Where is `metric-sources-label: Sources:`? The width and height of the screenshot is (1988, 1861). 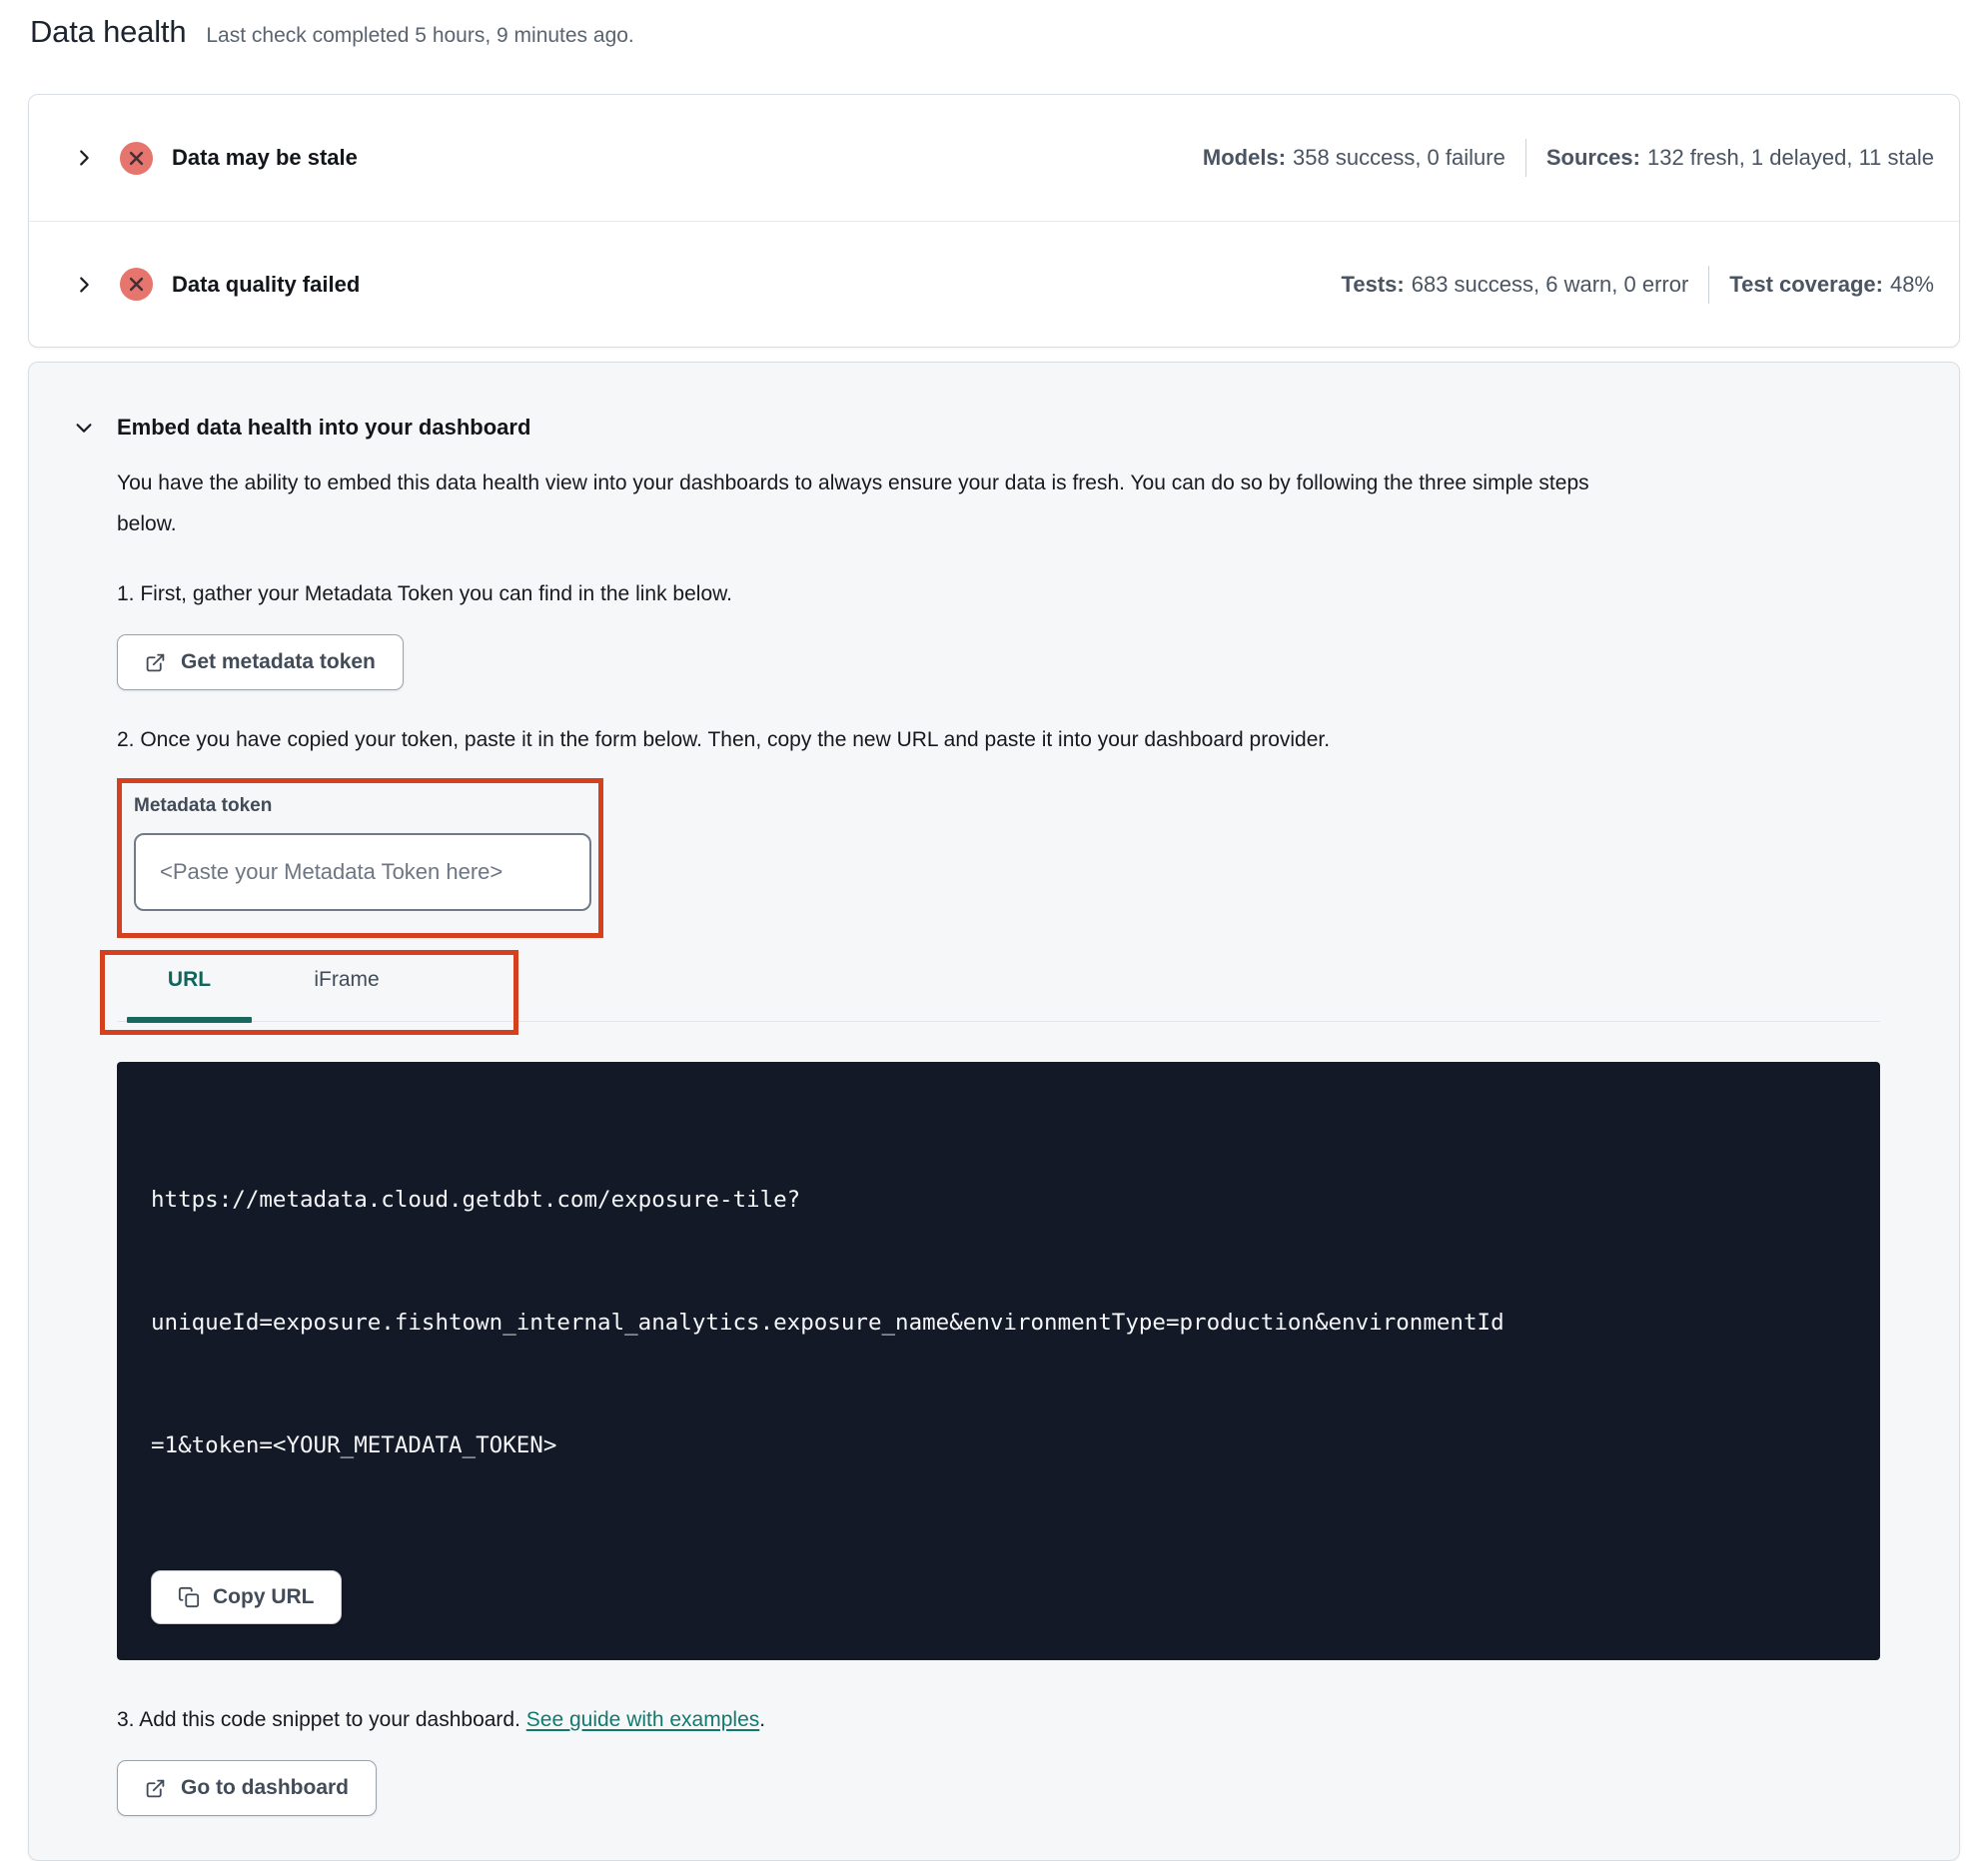
metric-sources-label: Sources: is located at coordinates (1593, 157).